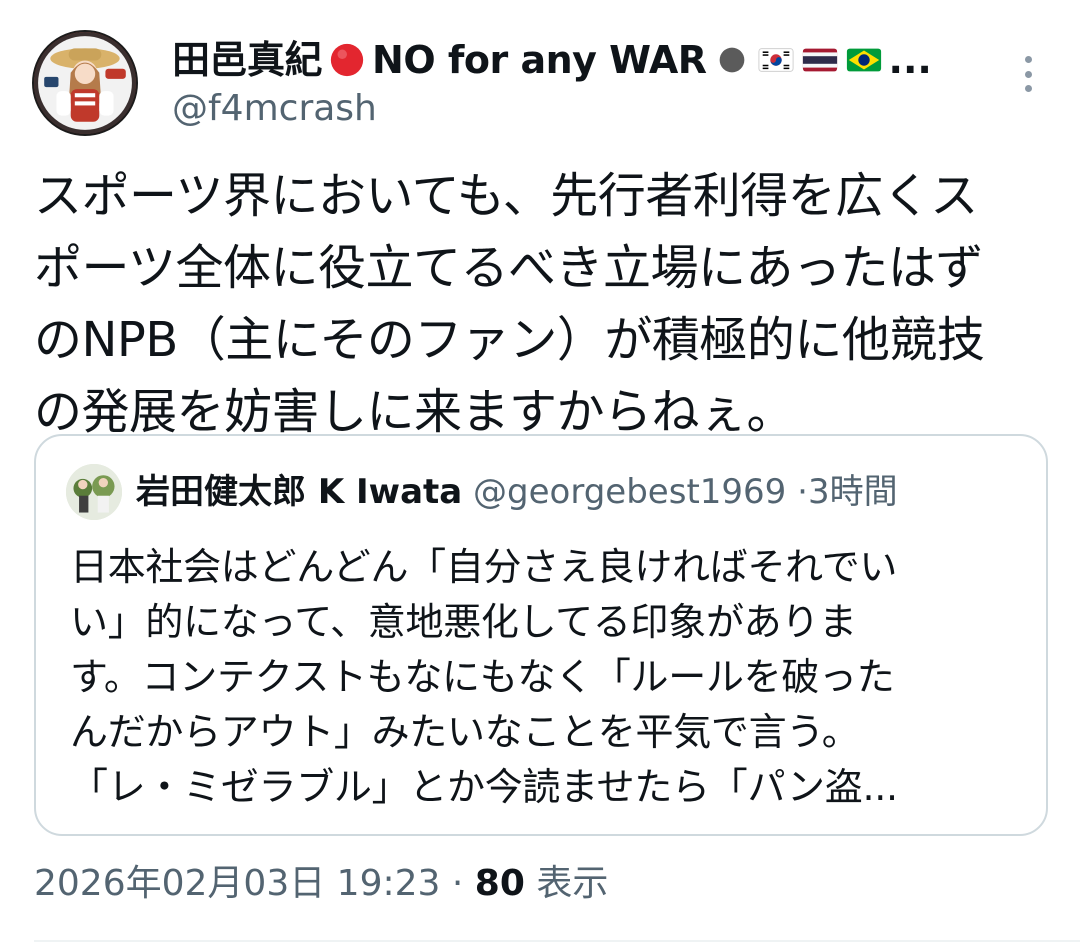 The height and width of the screenshot is (948, 1080). Describe the element at coordinates (465, 732) in the screenshot. I see `quoted-text-line: んだからアウト」みたいなことを平気で言う。` at that location.